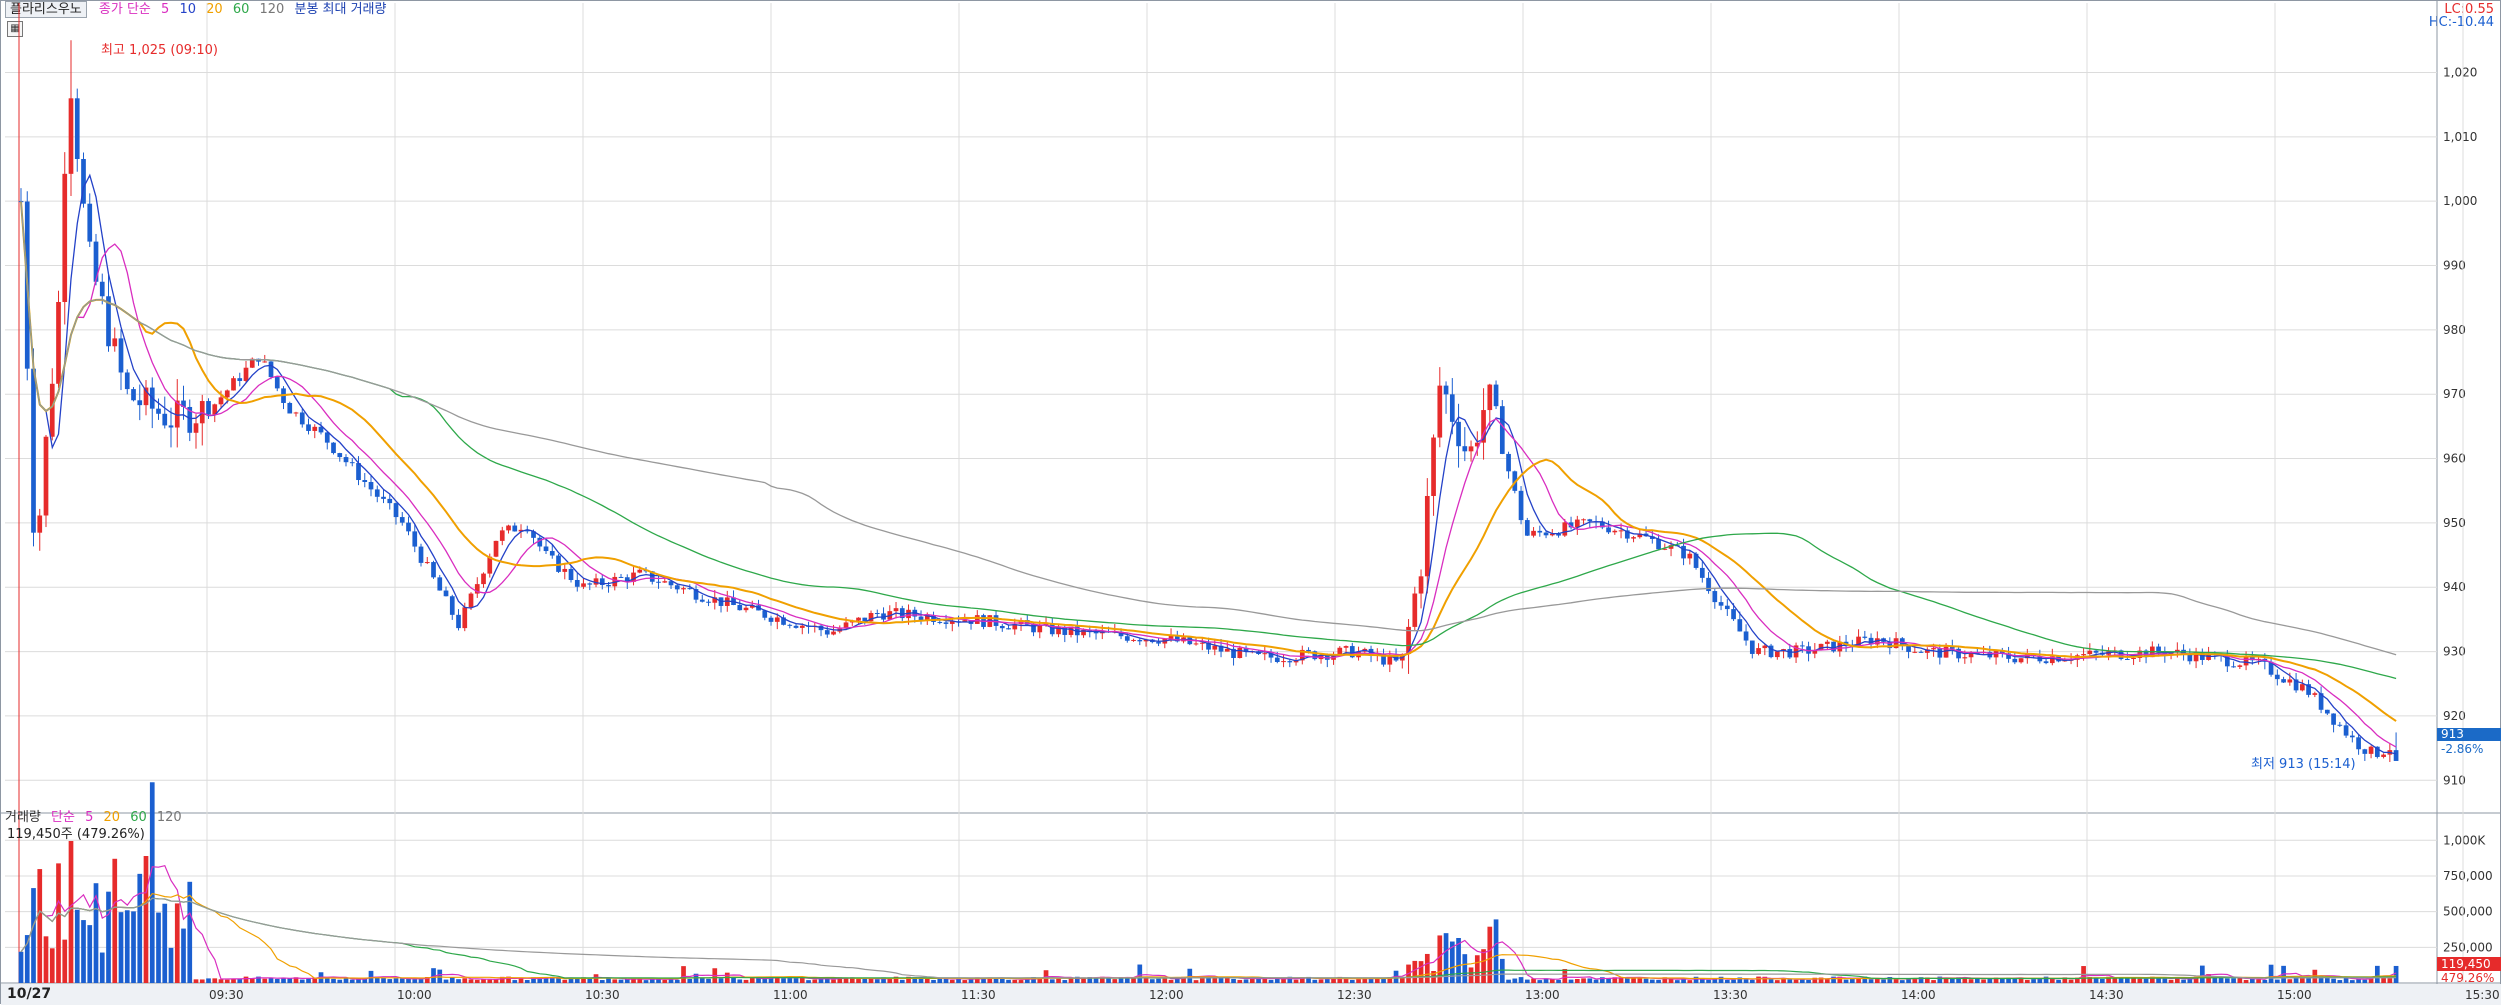 The image size is (2501, 1005). What do you see at coordinates (2468, 876) in the screenshot?
I see `volume-tick-label: 750,000` at bounding box center [2468, 876].